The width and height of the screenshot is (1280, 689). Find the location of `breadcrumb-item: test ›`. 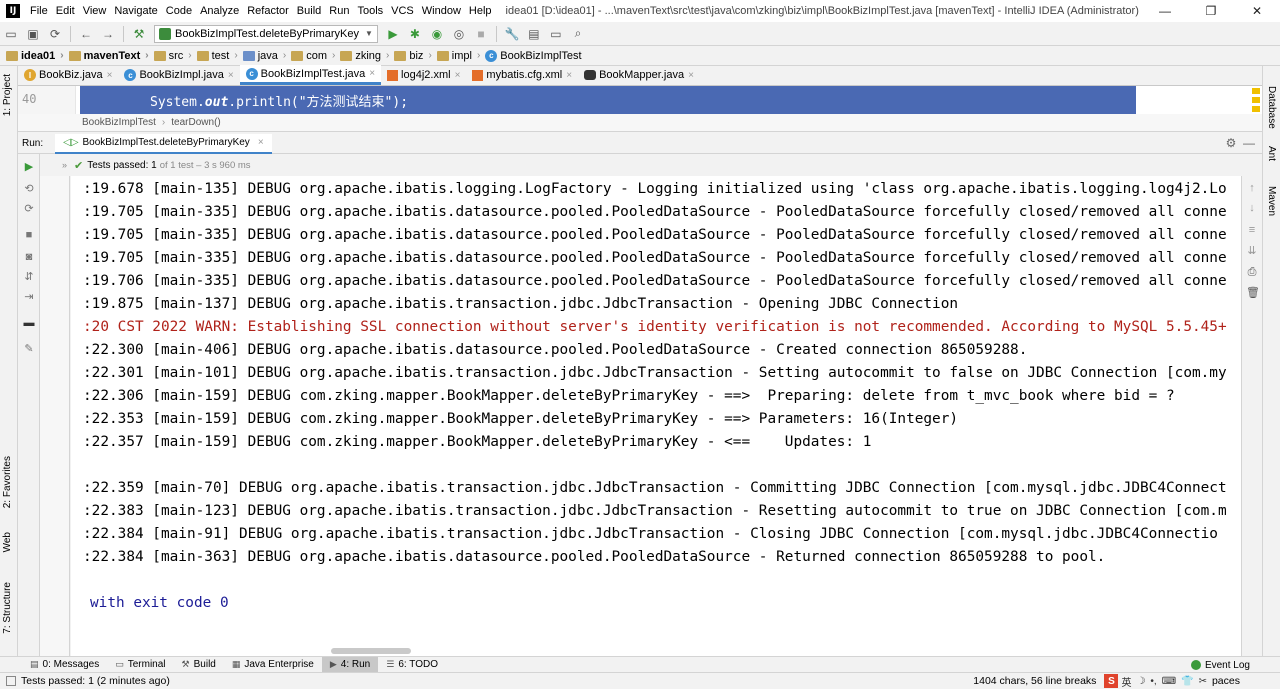

breadcrumb-item: test › is located at coordinates (219, 56).